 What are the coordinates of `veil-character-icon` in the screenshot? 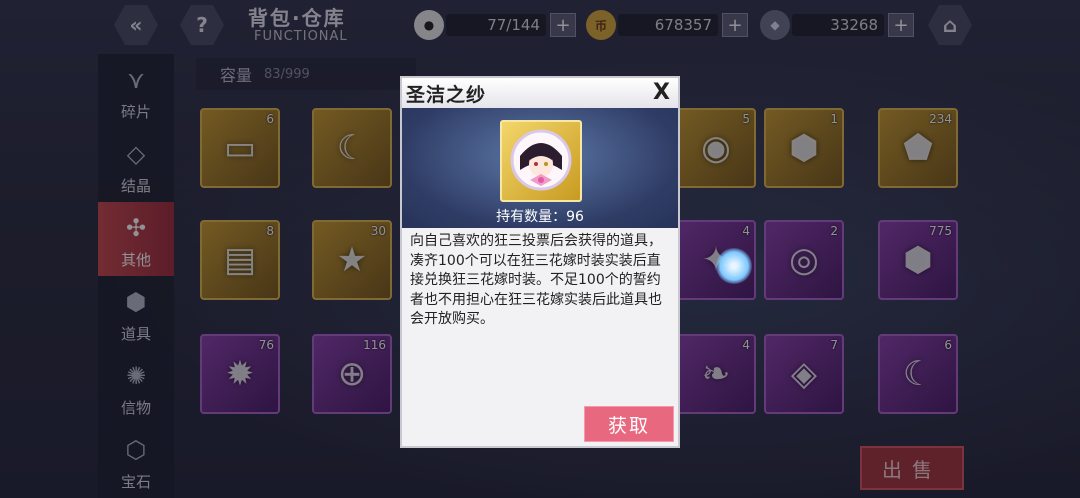 It's located at (541, 160).